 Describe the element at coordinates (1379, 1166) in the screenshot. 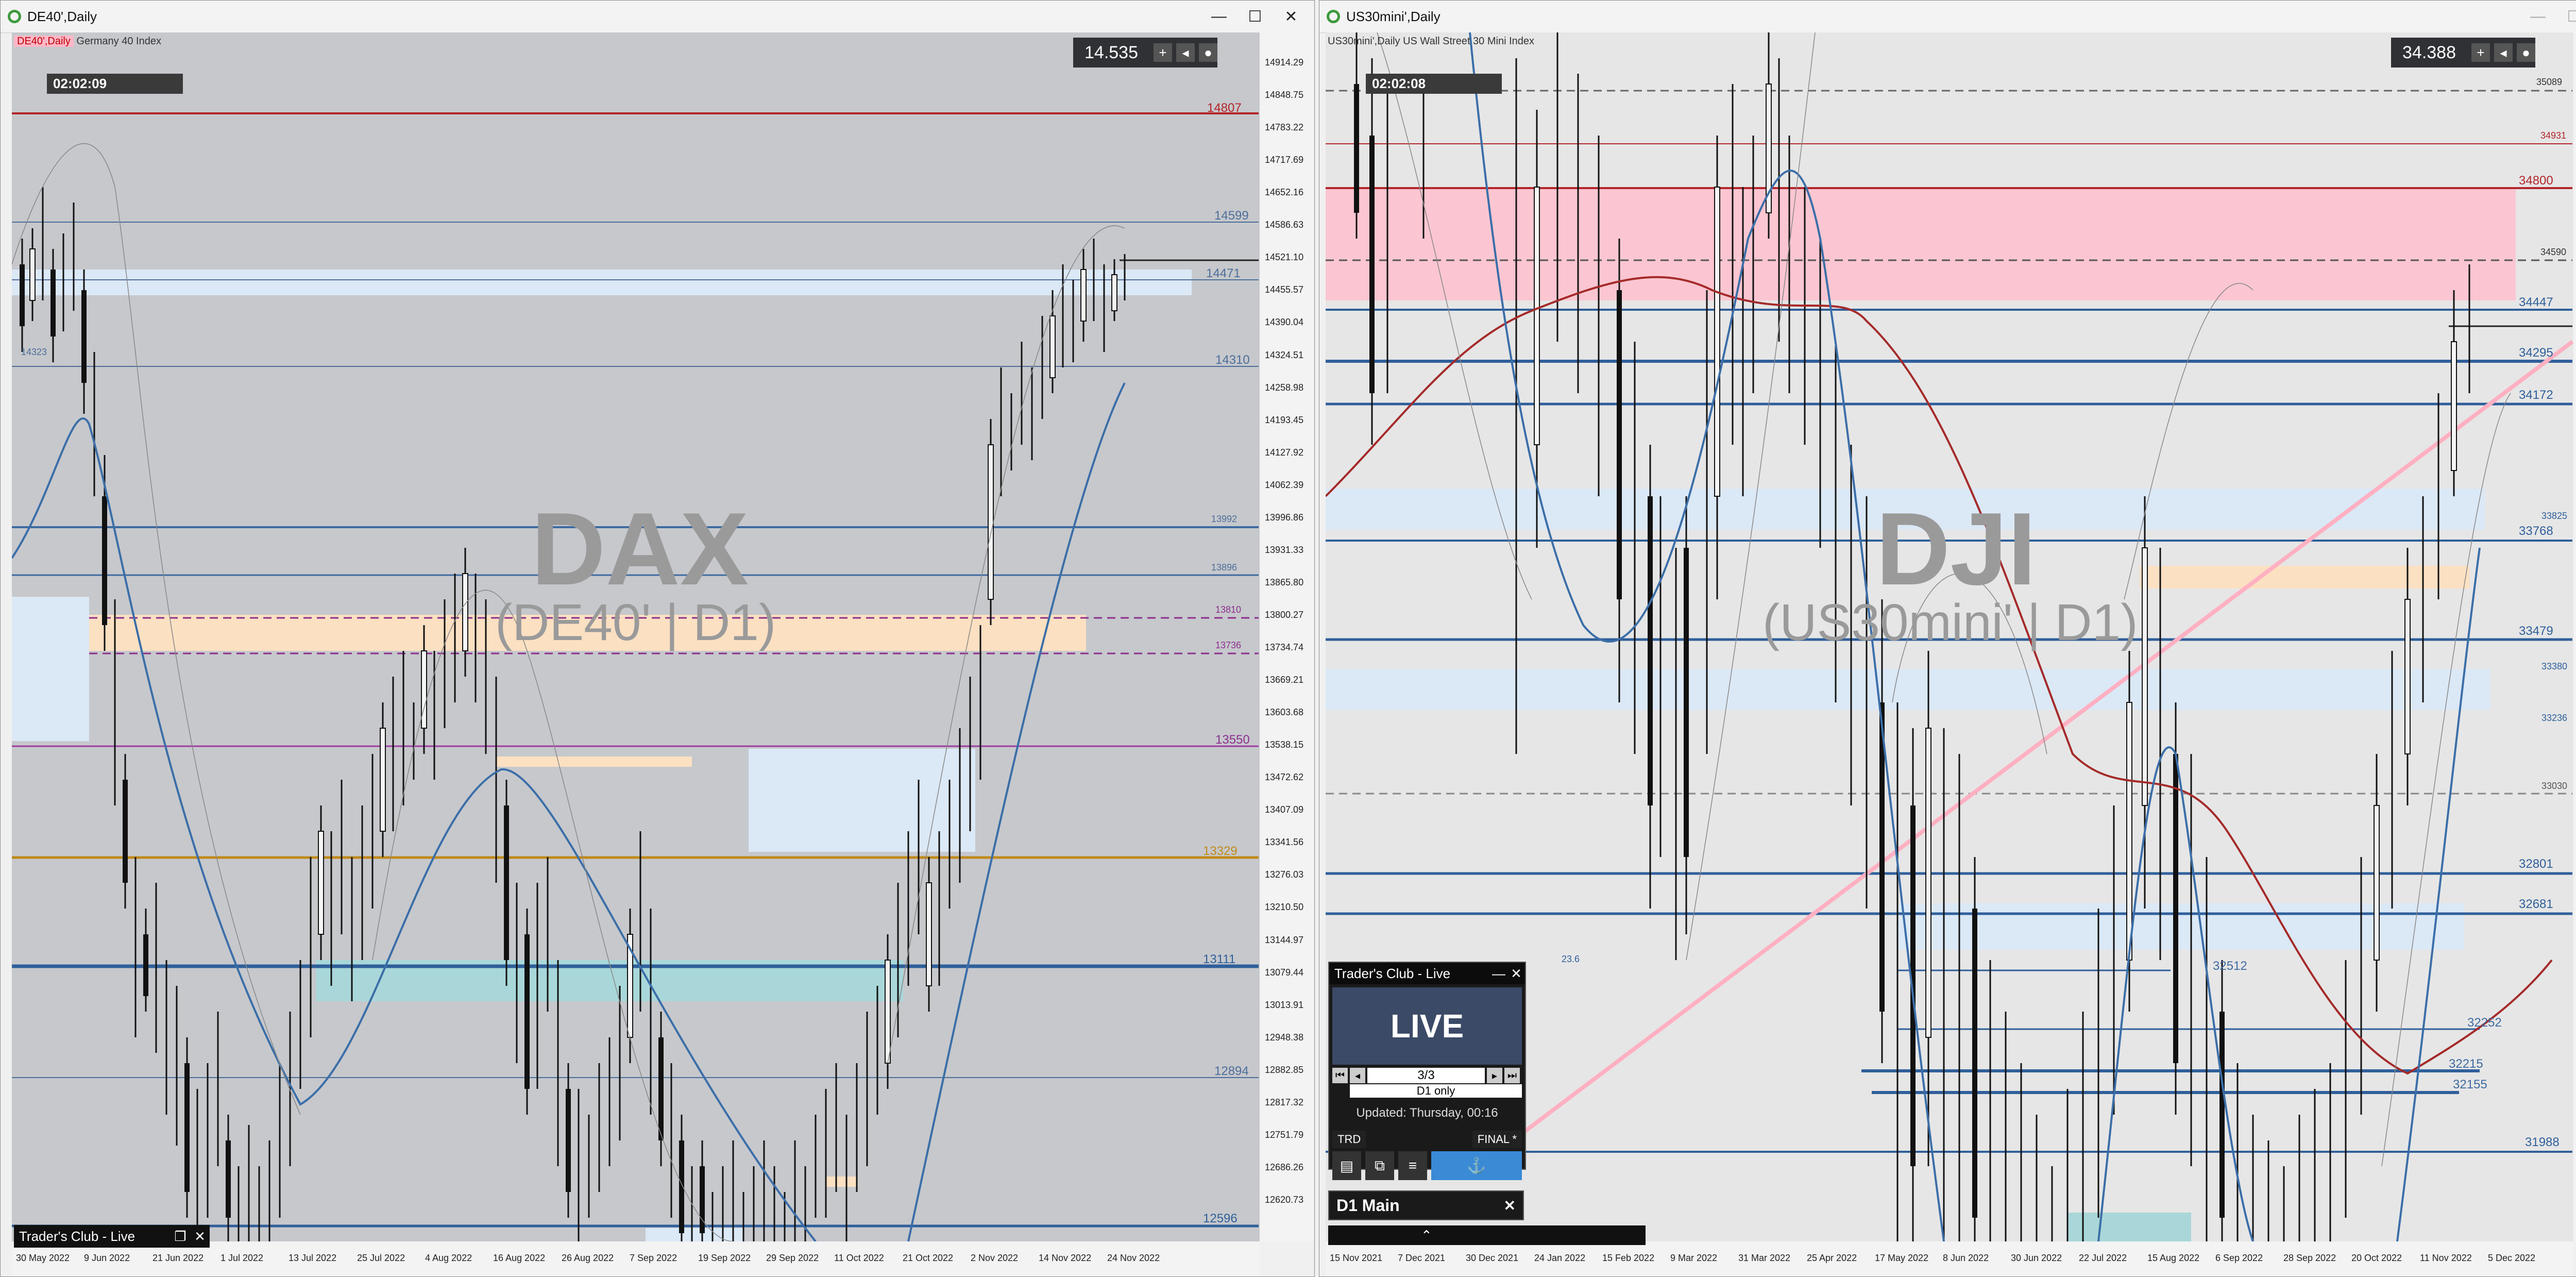

I see `windows-icon: ⧉` at that location.